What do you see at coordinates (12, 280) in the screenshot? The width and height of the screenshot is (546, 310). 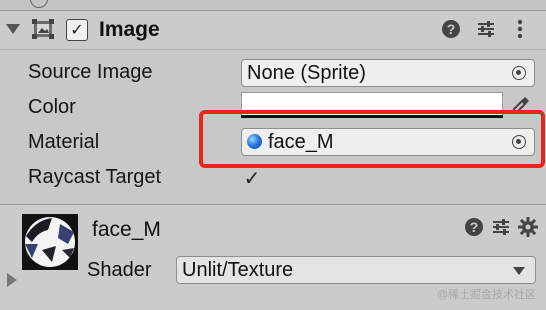 I see `material-foldout-arrow-icon` at bounding box center [12, 280].